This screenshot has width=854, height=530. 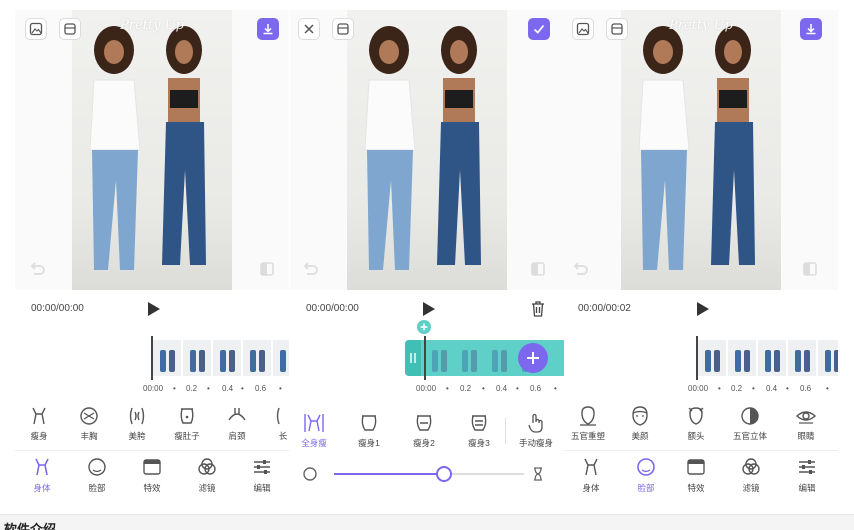 I want to click on time-readout: 00:00/00:00, so click(x=57, y=308).